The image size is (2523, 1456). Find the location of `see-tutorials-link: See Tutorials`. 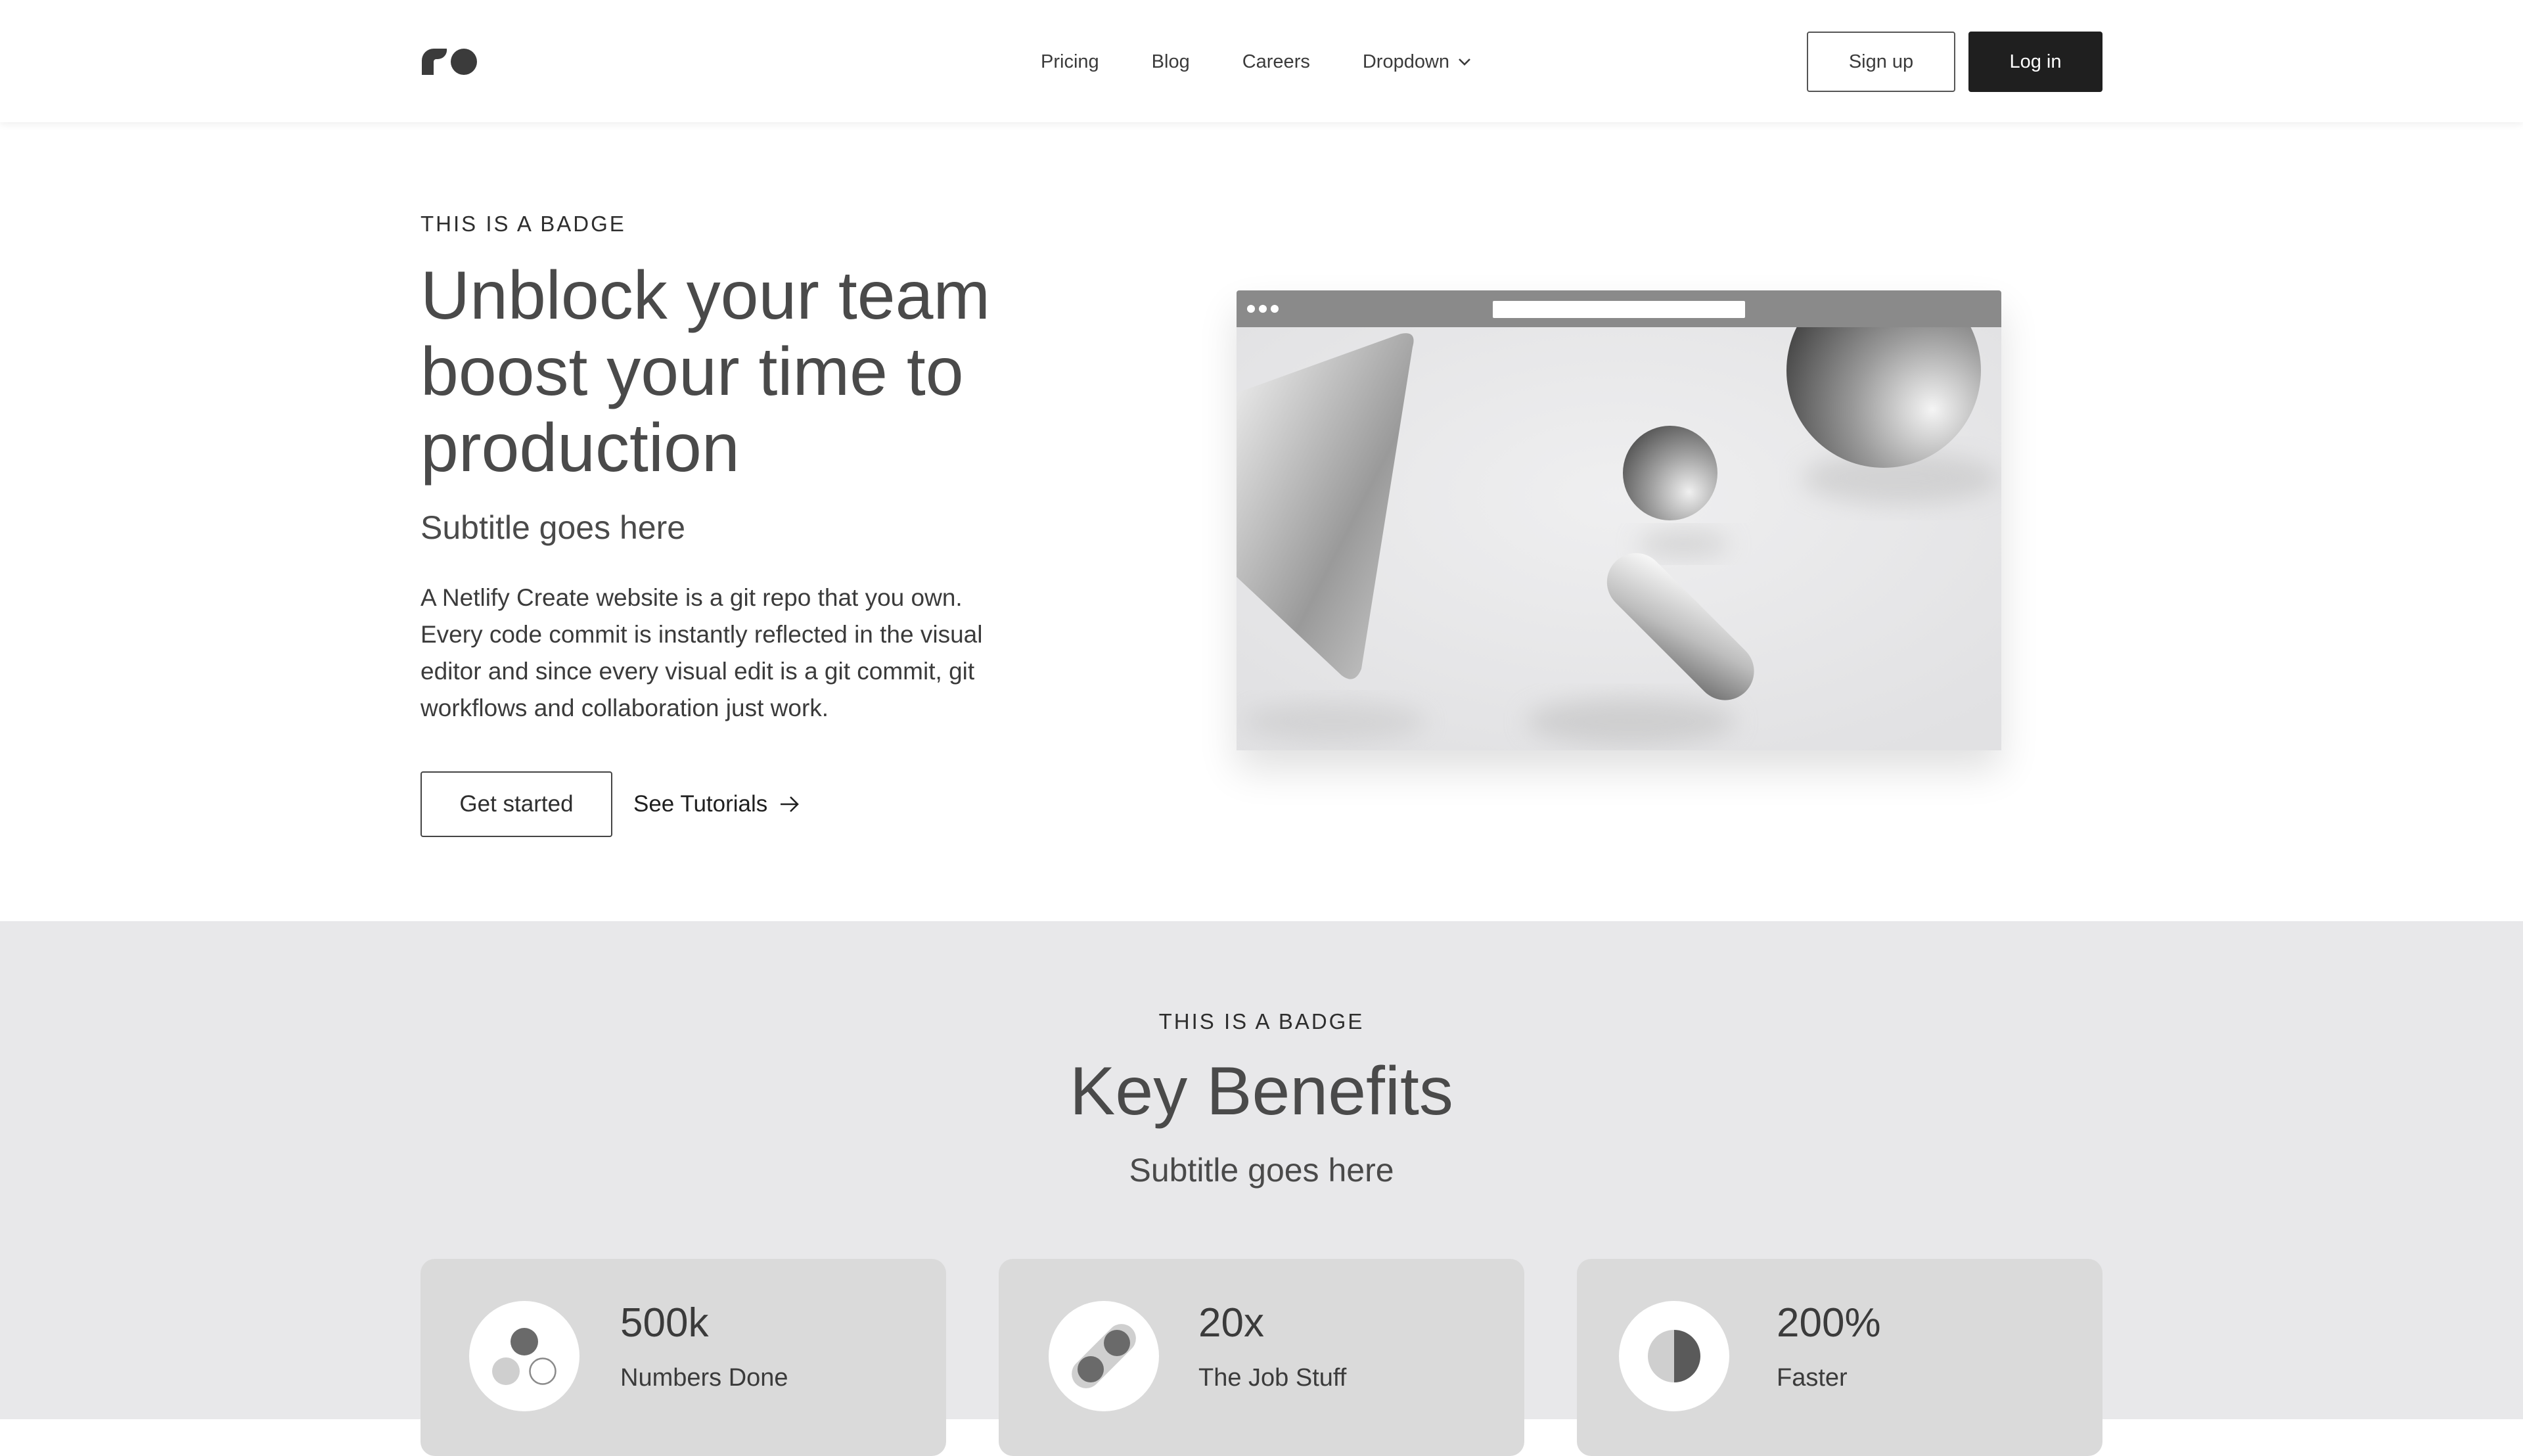

see-tutorials-link: See Tutorials is located at coordinates (717, 804).